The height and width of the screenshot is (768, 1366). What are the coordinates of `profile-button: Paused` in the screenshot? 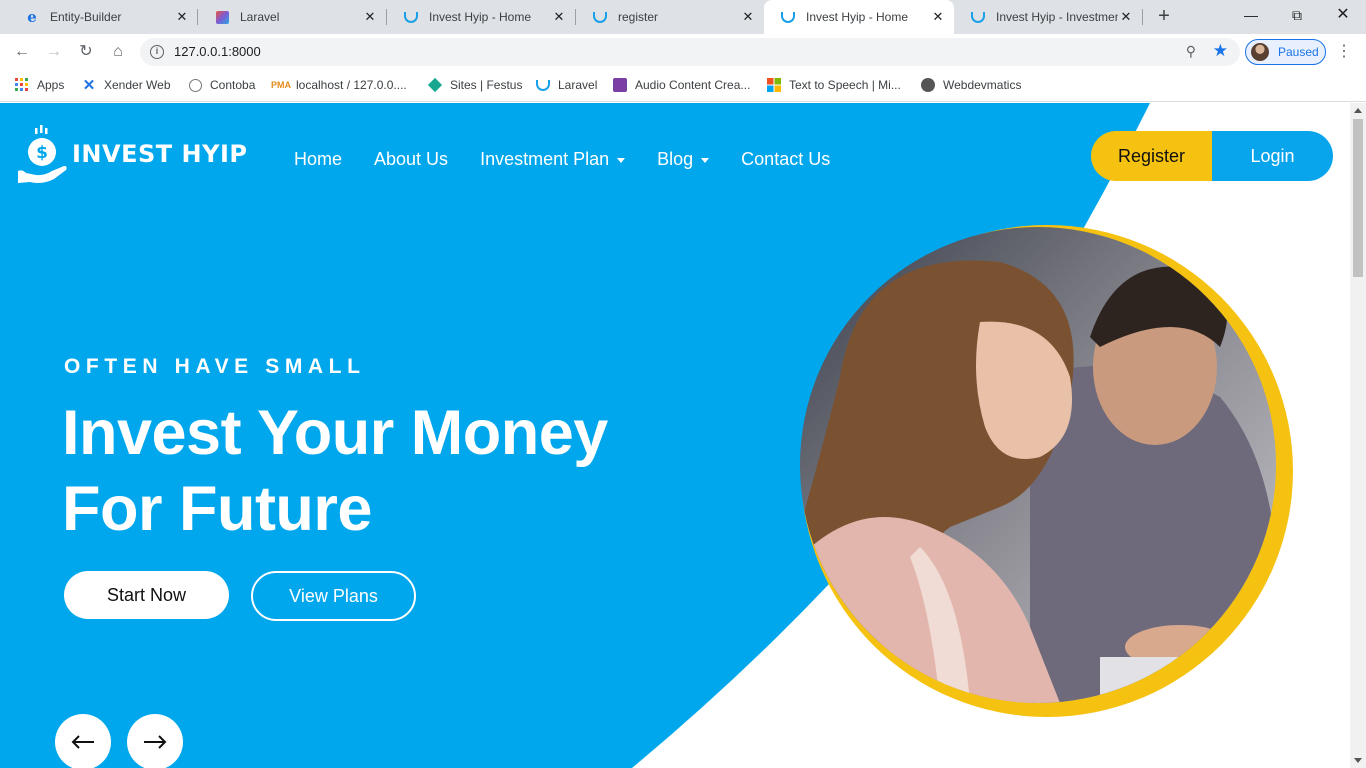 It's located at (1285, 52).